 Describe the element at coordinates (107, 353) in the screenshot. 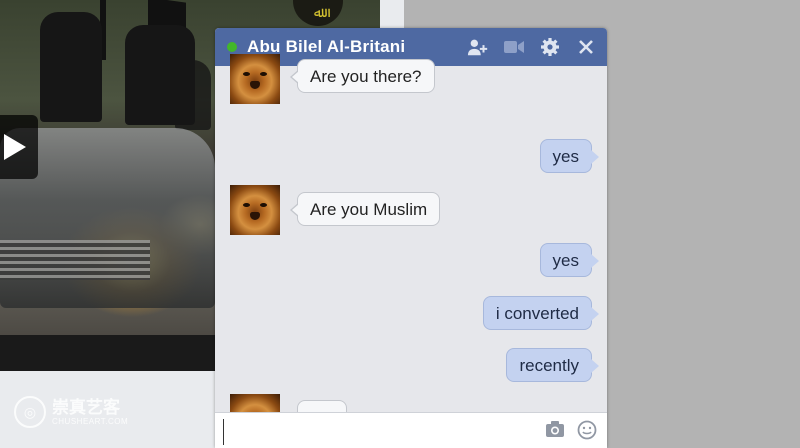

I see `video-control-bar` at that location.